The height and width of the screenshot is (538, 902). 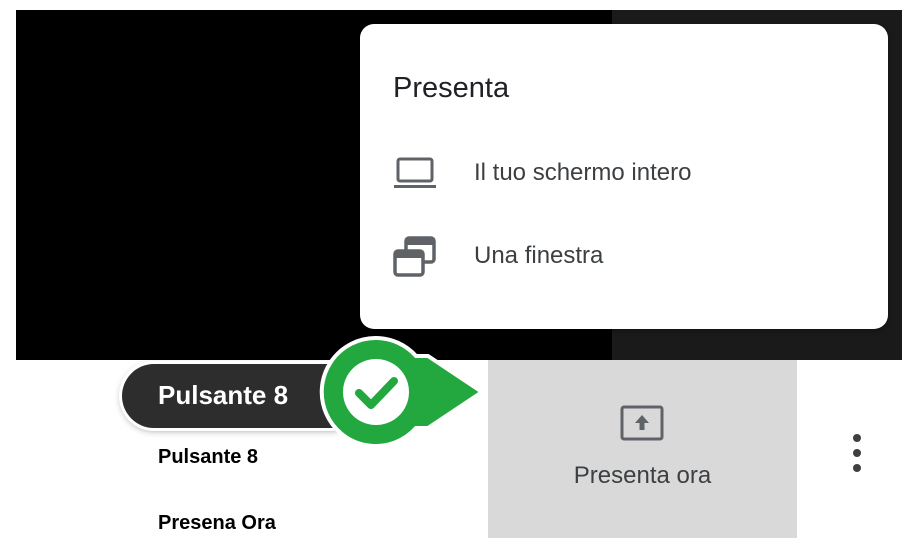 I want to click on present-menu-title: Presenta, so click(x=451, y=88).